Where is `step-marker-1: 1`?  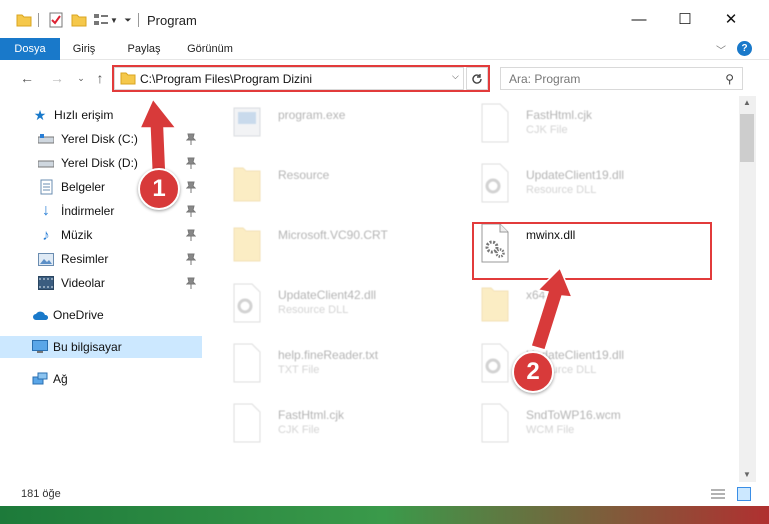 step-marker-1: 1 is located at coordinates (159, 189).